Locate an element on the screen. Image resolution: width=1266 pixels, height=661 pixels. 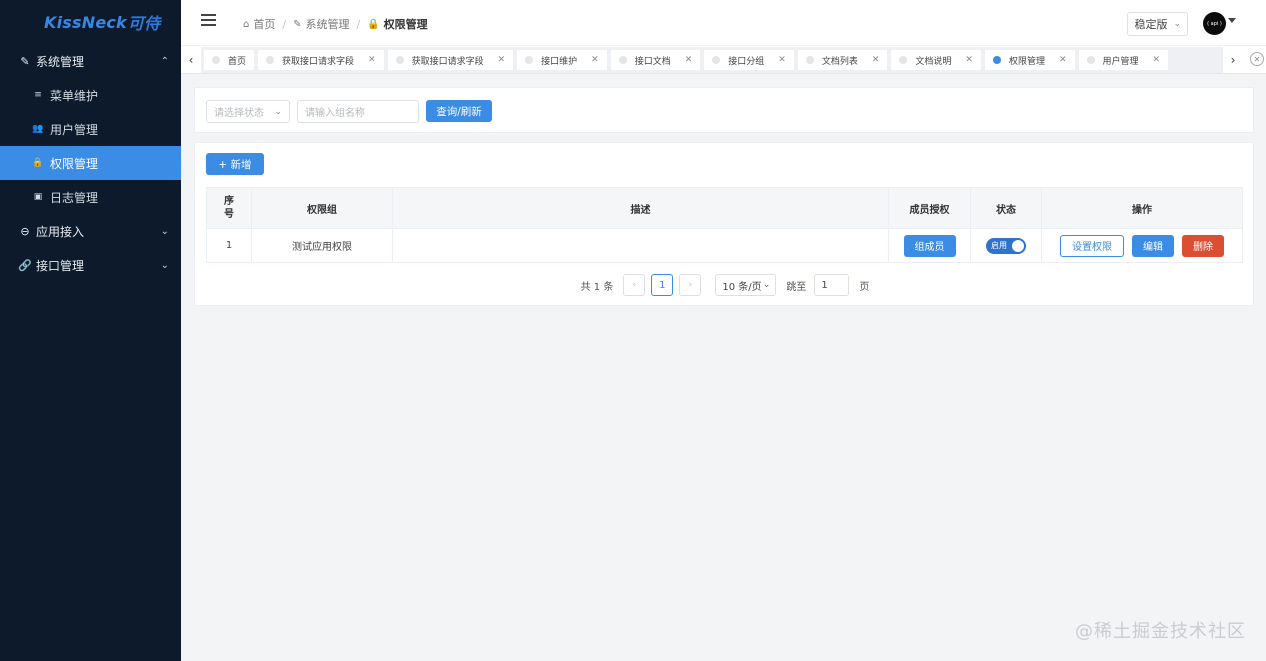
search-card: 请选择状态 ⌄ 请输入组名称 查询/刷新 is located at coordinates (724, 110).